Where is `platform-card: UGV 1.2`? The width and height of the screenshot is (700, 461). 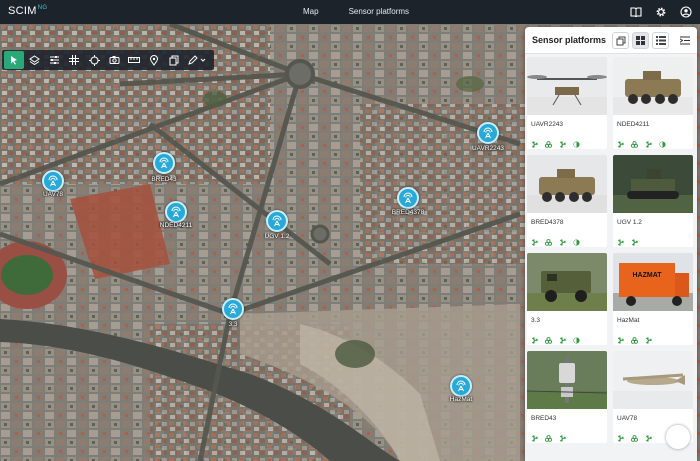
platform-card: UGV 1.2 is located at coordinates (653, 201).